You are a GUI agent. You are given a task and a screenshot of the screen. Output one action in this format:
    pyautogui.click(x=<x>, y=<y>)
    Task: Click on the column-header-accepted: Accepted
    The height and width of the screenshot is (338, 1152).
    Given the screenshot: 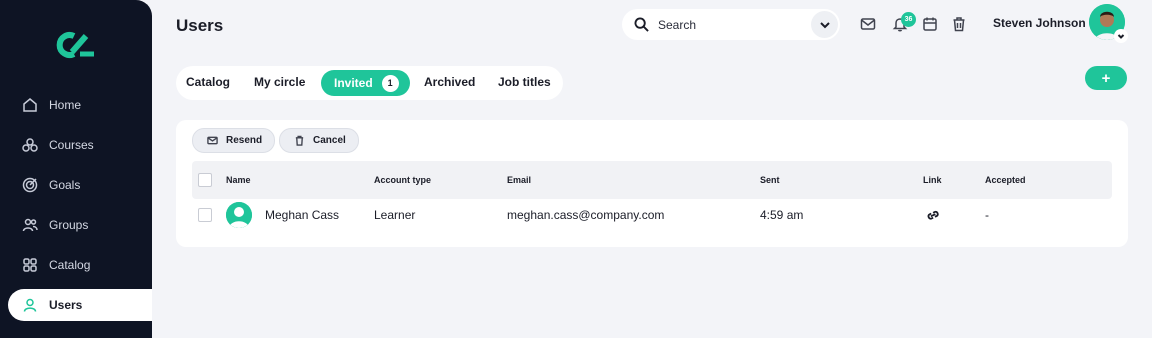 What is the action you would take?
    pyautogui.click(x=1005, y=180)
    